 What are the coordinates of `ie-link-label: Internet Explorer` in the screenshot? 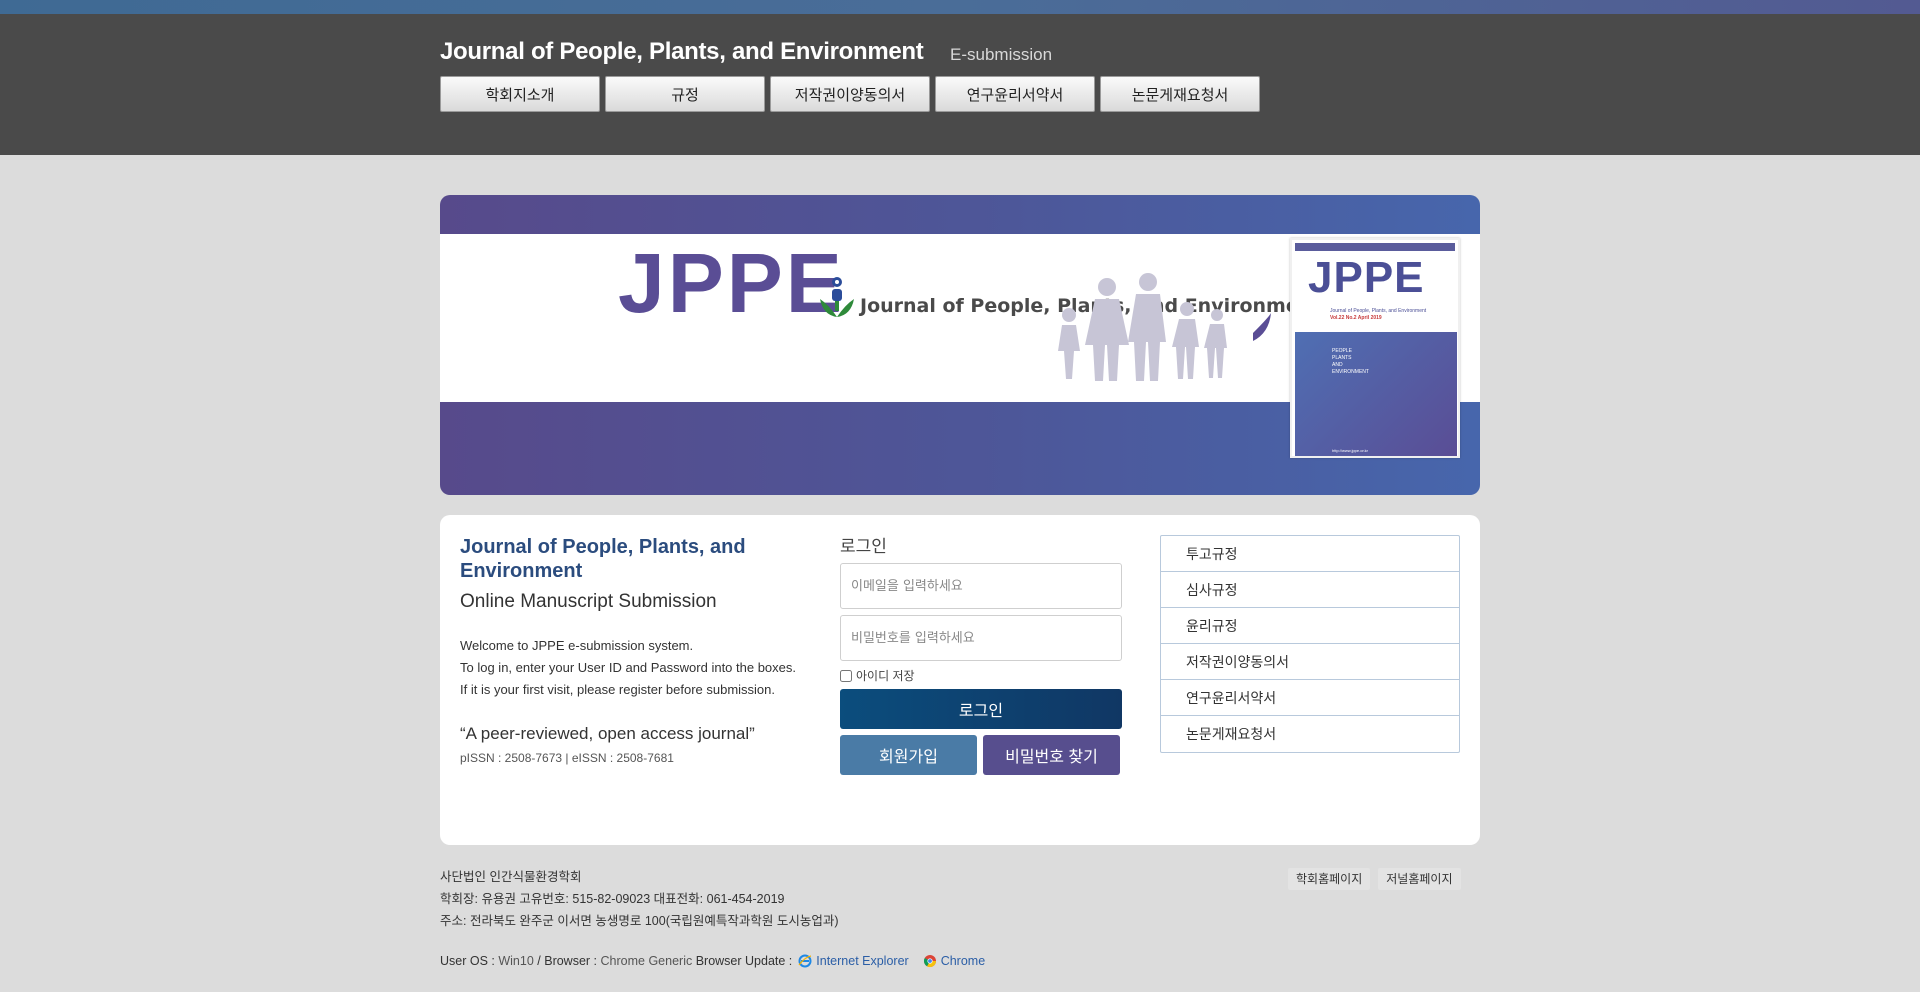 It's located at (862, 961).